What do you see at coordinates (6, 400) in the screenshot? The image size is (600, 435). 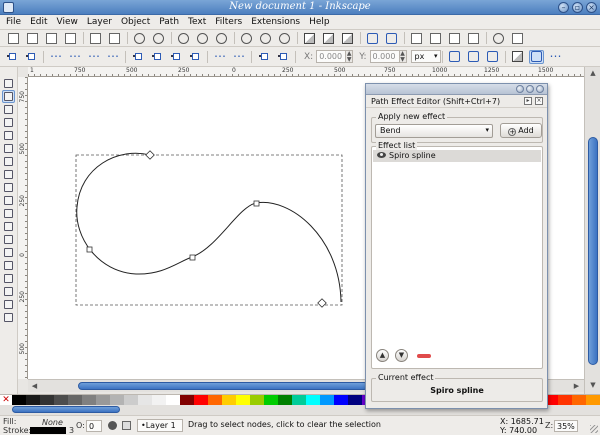 I see `no-paint-swatch: ✕` at bounding box center [6, 400].